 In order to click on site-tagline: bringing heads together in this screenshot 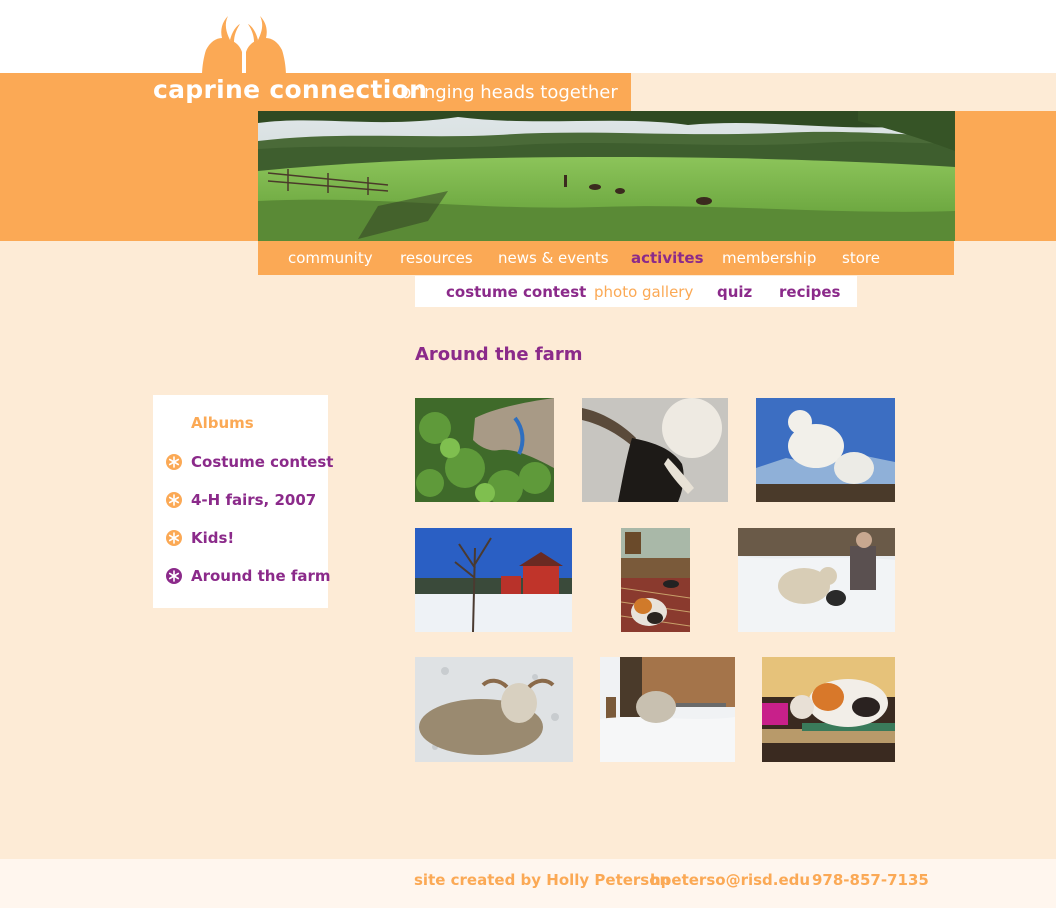, I will do `click(509, 92)`.